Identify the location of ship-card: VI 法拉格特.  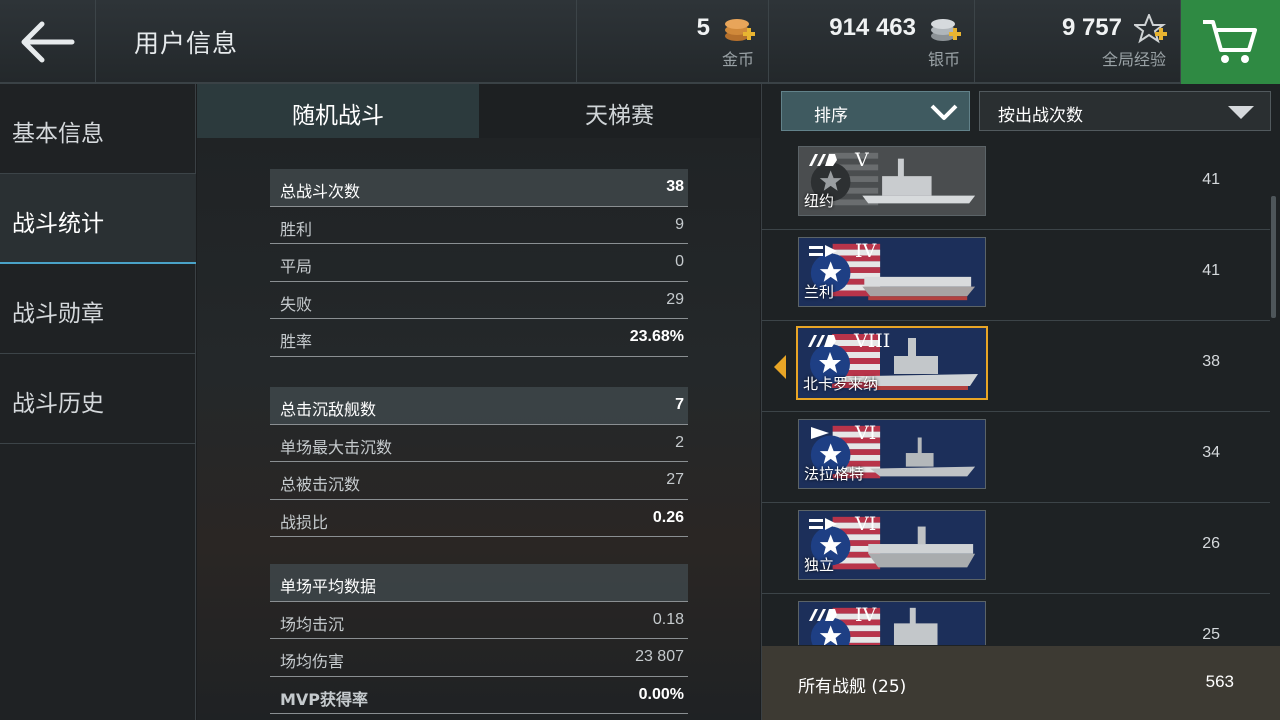
(892, 454).